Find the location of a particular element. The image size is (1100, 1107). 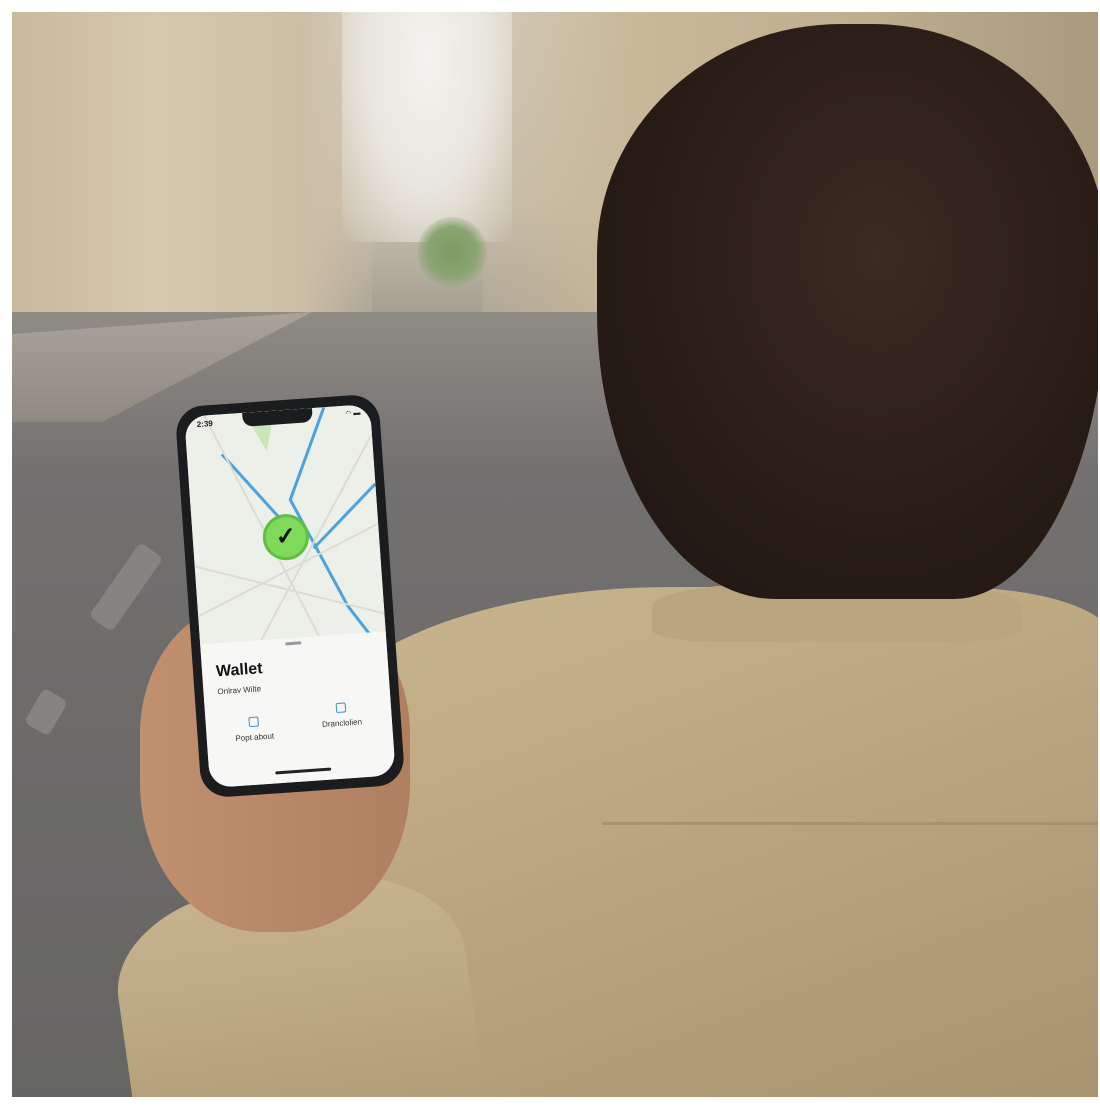

distant-tree is located at coordinates (452, 252).